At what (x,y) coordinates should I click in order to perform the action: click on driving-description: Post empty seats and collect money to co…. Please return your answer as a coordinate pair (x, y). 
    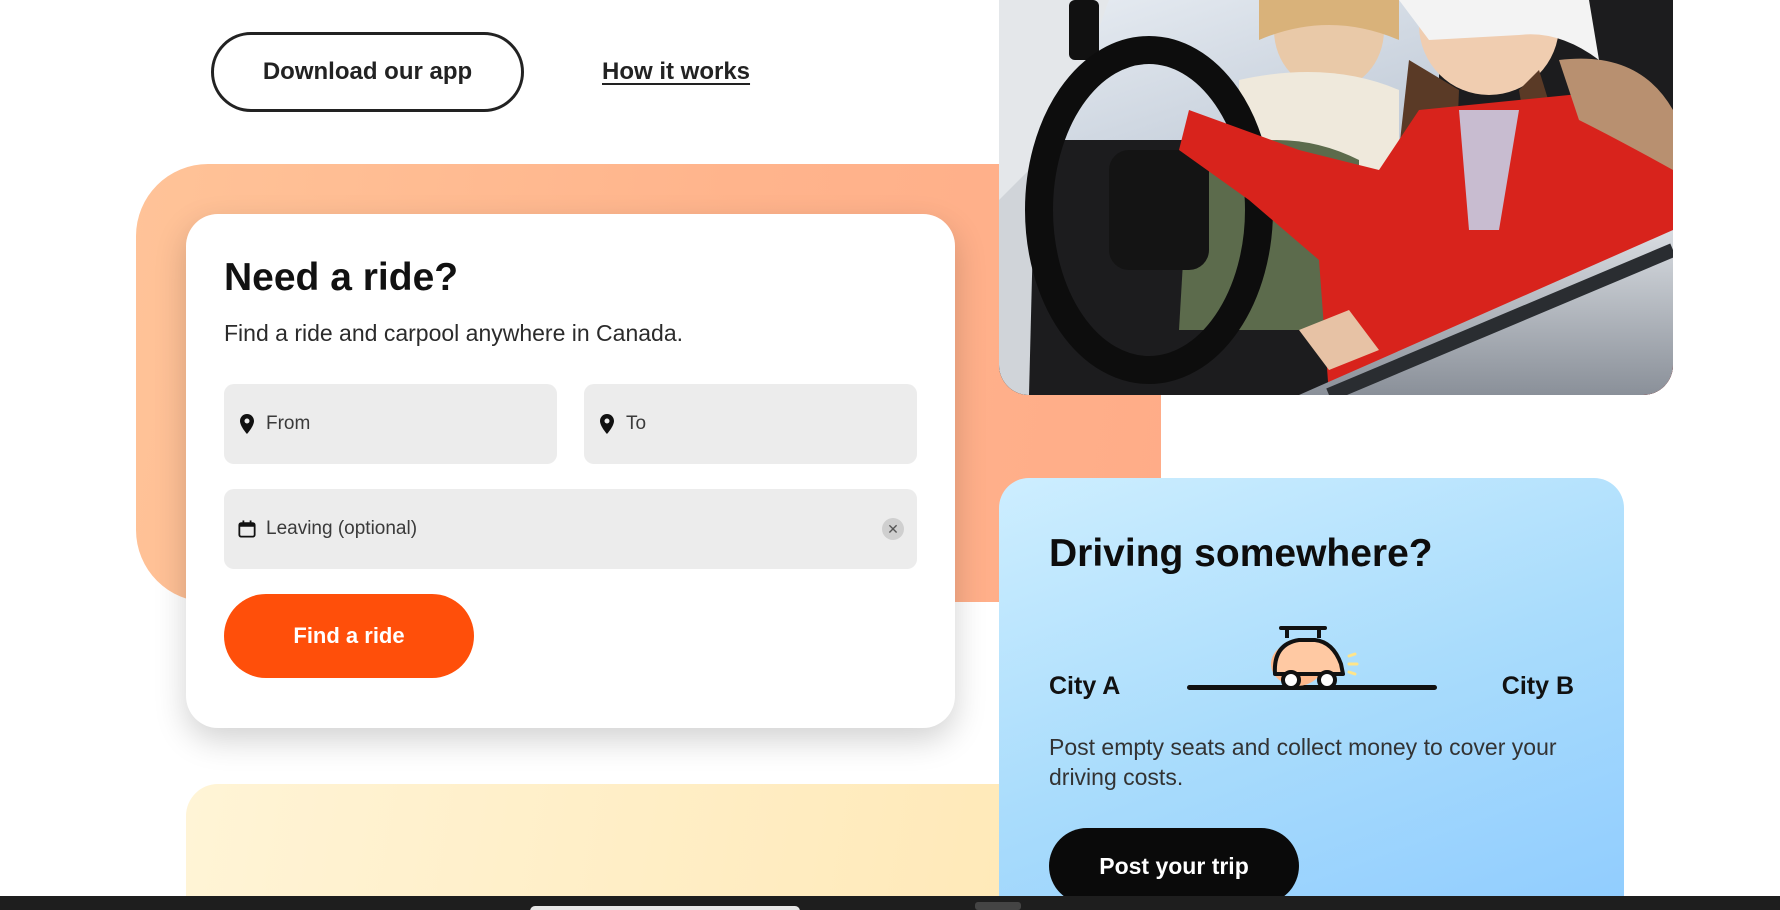
    Looking at the image, I should click on (1303, 762).